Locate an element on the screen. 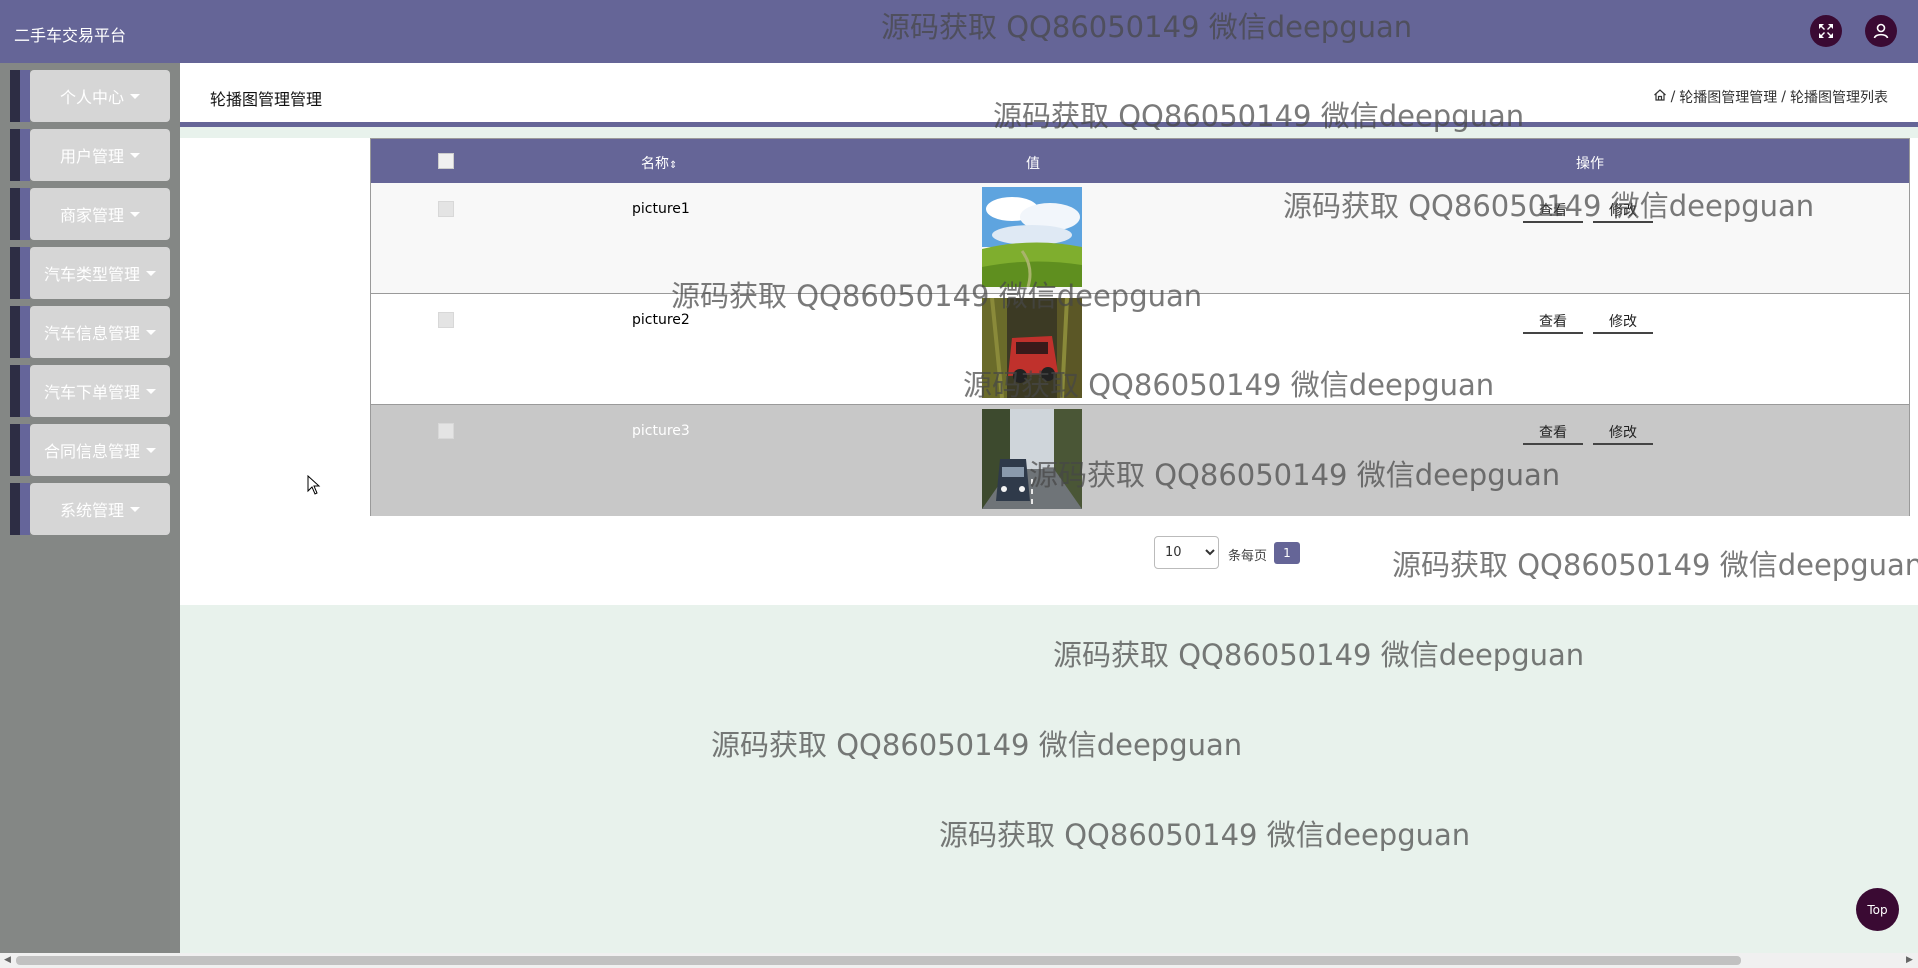 The height and width of the screenshot is (968, 1918). select-all-checkbox is located at coordinates (446, 161).